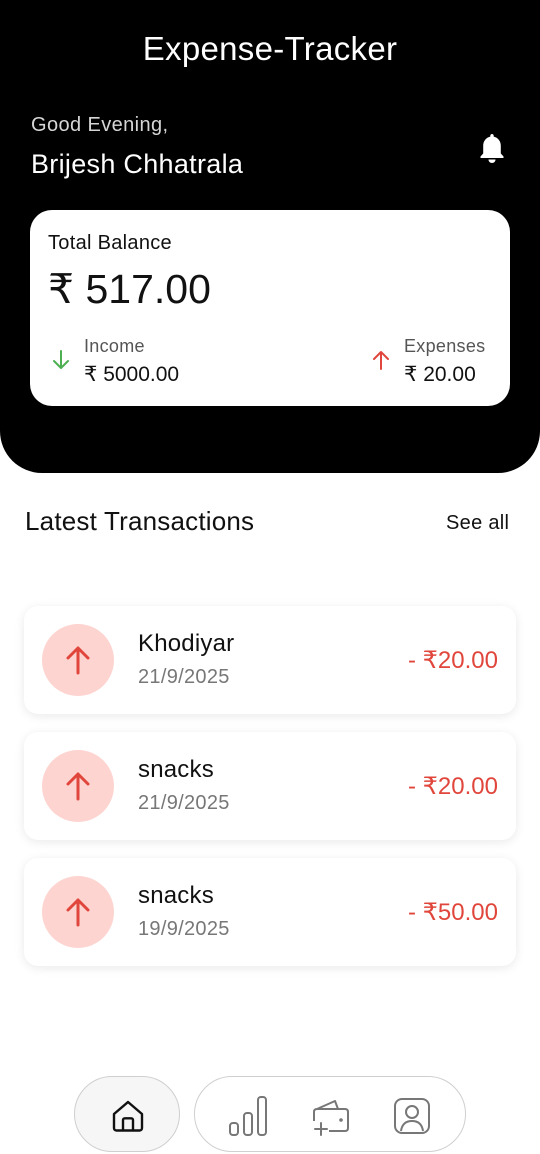 Image resolution: width=540 pixels, height=1154 pixels. Describe the element at coordinates (270, 786) in the screenshot. I see `transaction-item: snacks 21/9/2025 - ₹20.00` at that location.